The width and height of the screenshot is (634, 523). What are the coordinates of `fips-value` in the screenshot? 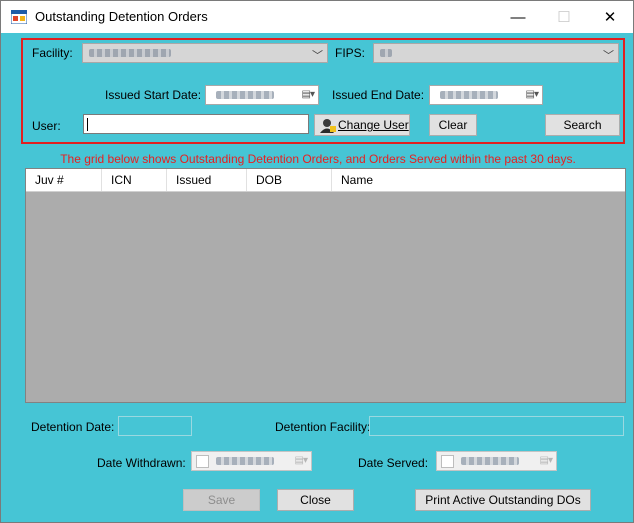 It's located at (386, 53).